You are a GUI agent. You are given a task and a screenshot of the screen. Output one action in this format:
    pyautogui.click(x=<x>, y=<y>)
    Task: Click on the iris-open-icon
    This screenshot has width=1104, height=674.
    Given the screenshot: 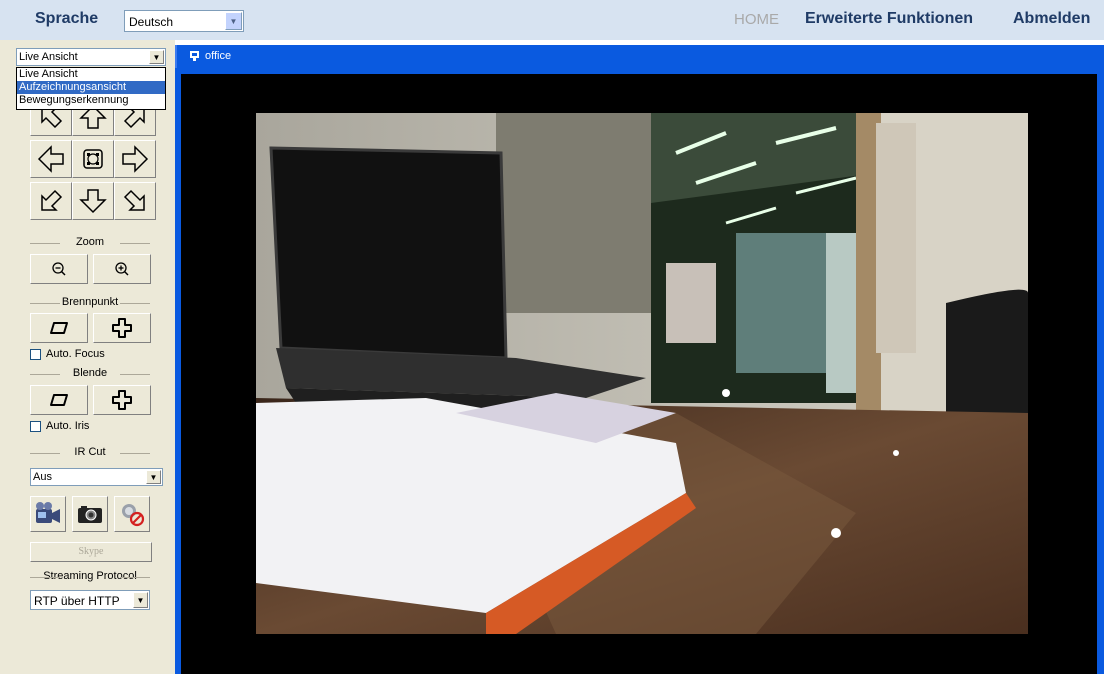 What is the action you would take?
    pyautogui.click(x=122, y=400)
    